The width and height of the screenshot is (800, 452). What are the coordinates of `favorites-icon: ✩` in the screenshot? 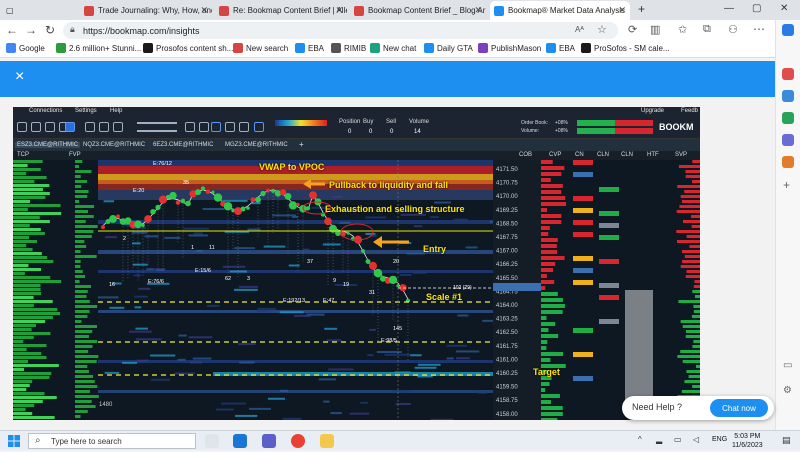 It's located at (682, 29).